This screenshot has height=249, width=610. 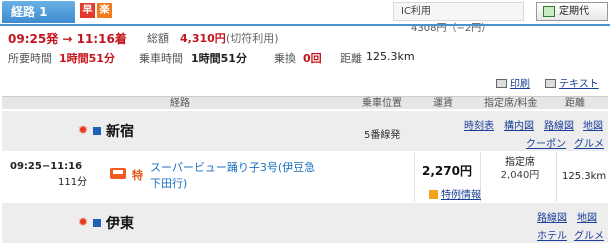 I want to click on header-position: 乗車位置, so click(x=382, y=103).